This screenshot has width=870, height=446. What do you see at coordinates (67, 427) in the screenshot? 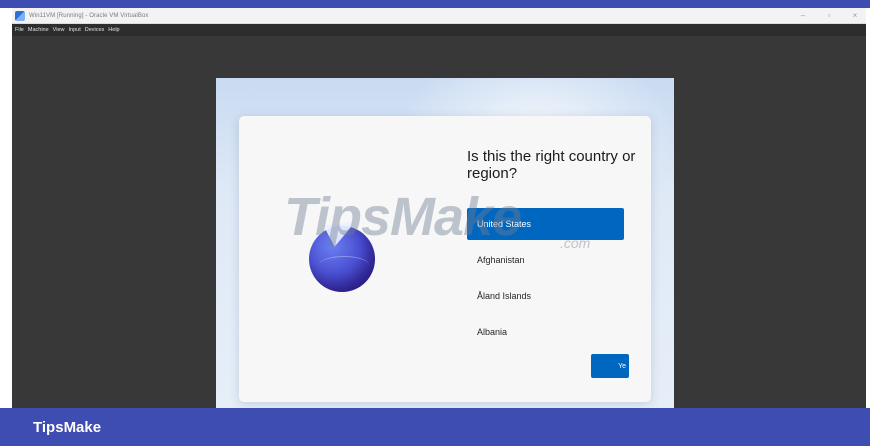
I see `brand-name: TipsMake` at bounding box center [67, 427].